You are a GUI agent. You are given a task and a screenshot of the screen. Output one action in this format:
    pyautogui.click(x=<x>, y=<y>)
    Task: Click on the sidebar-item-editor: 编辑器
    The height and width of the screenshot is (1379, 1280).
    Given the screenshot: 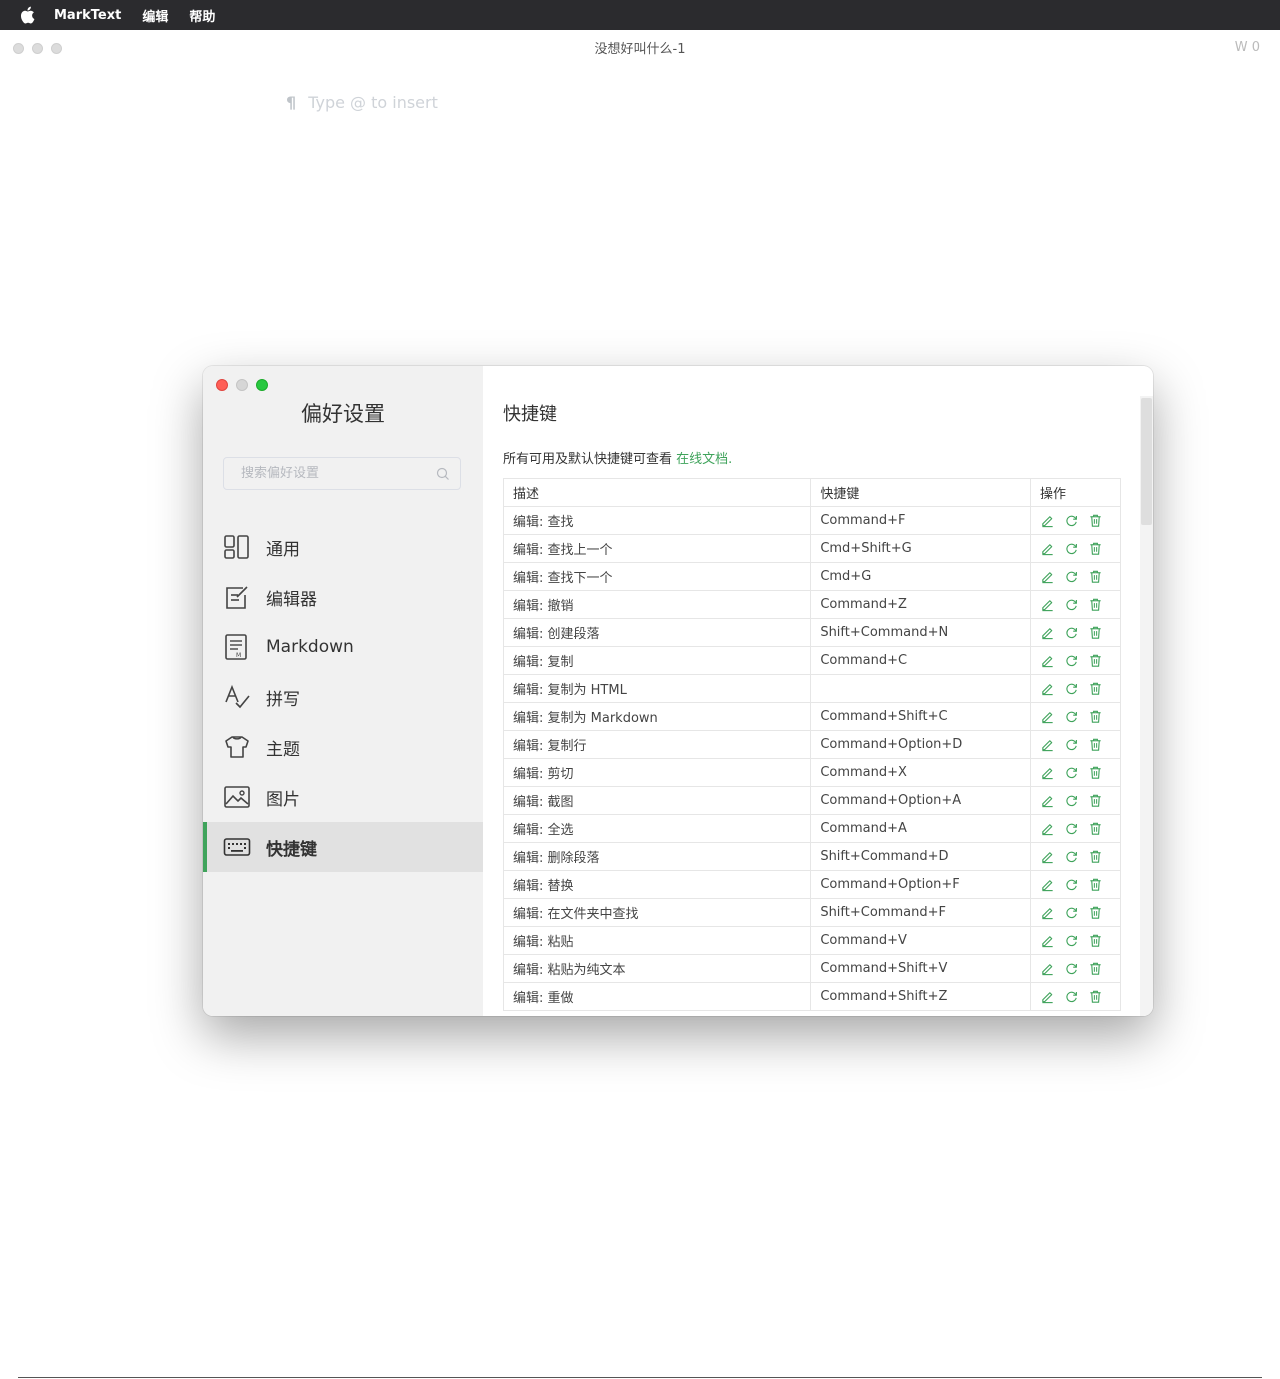 What is the action you would take?
    pyautogui.click(x=343, y=597)
    